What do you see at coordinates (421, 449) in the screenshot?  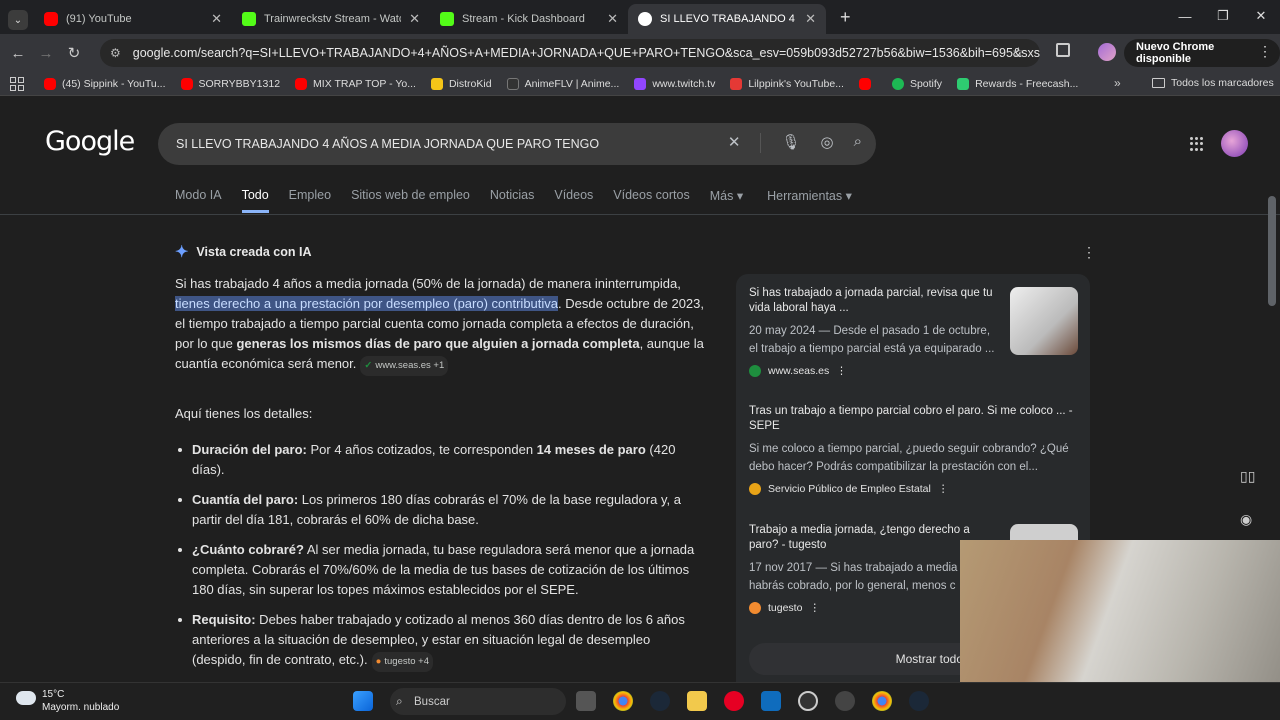 I see `bullet-text: Por 4 años cotizados, te corresponden` at bounding box center [421, 449].